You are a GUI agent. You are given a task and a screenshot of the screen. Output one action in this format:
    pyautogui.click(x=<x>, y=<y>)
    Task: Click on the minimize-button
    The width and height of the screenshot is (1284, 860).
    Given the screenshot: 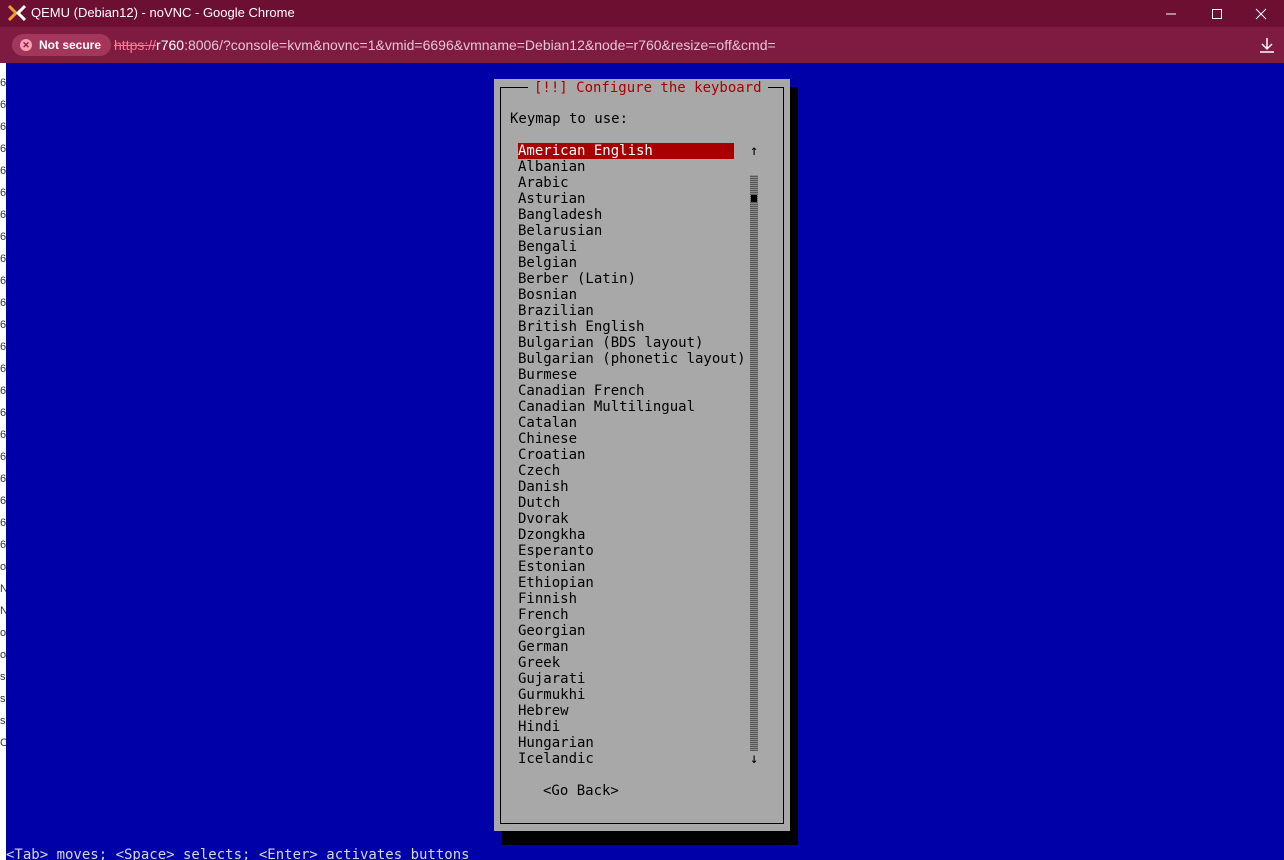 What is the action you would take?
    pyautogui.click(x=1171, y=13)
    